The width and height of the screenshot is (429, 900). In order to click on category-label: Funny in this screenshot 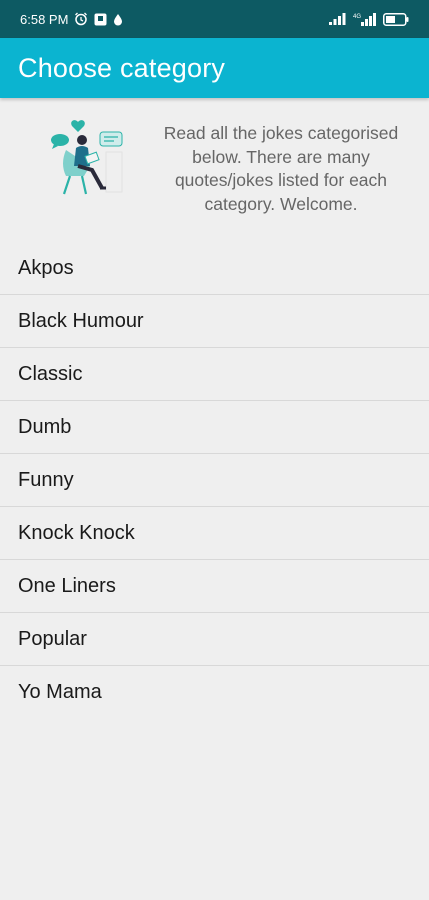, I will do `click(46, 479)`.